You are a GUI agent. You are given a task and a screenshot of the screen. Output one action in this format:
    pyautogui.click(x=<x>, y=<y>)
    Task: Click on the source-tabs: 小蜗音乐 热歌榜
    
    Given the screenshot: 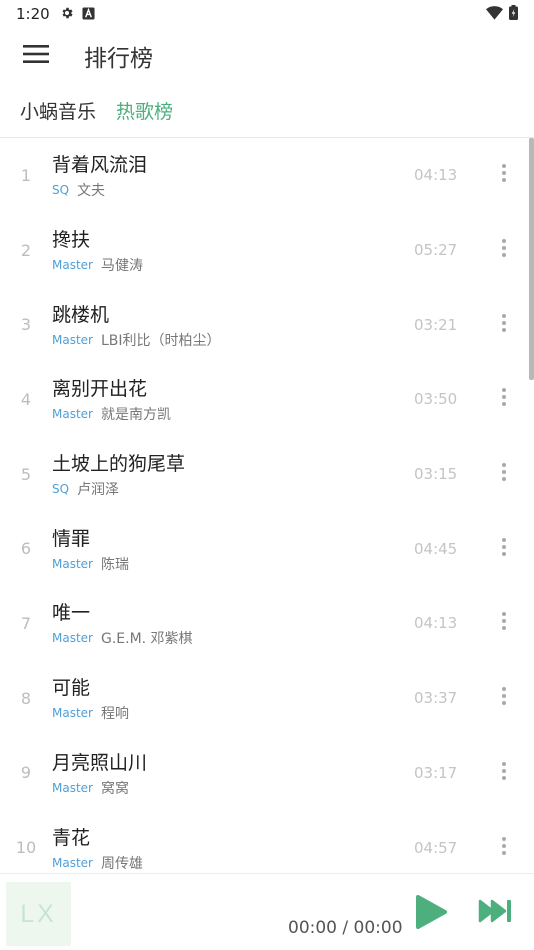 What is the action you would take?
    pyautogui.click(x=267, y=111)
    